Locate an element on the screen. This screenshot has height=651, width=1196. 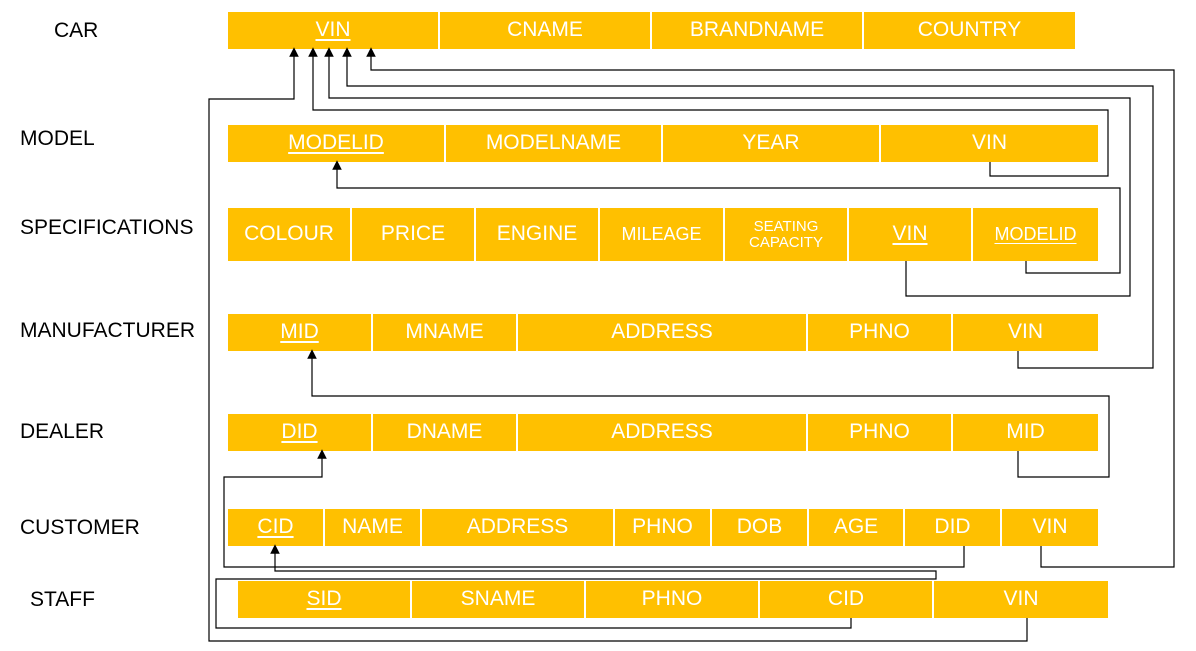
link-staff-cid-to-customer-cid is located at coordinates (576, 586).